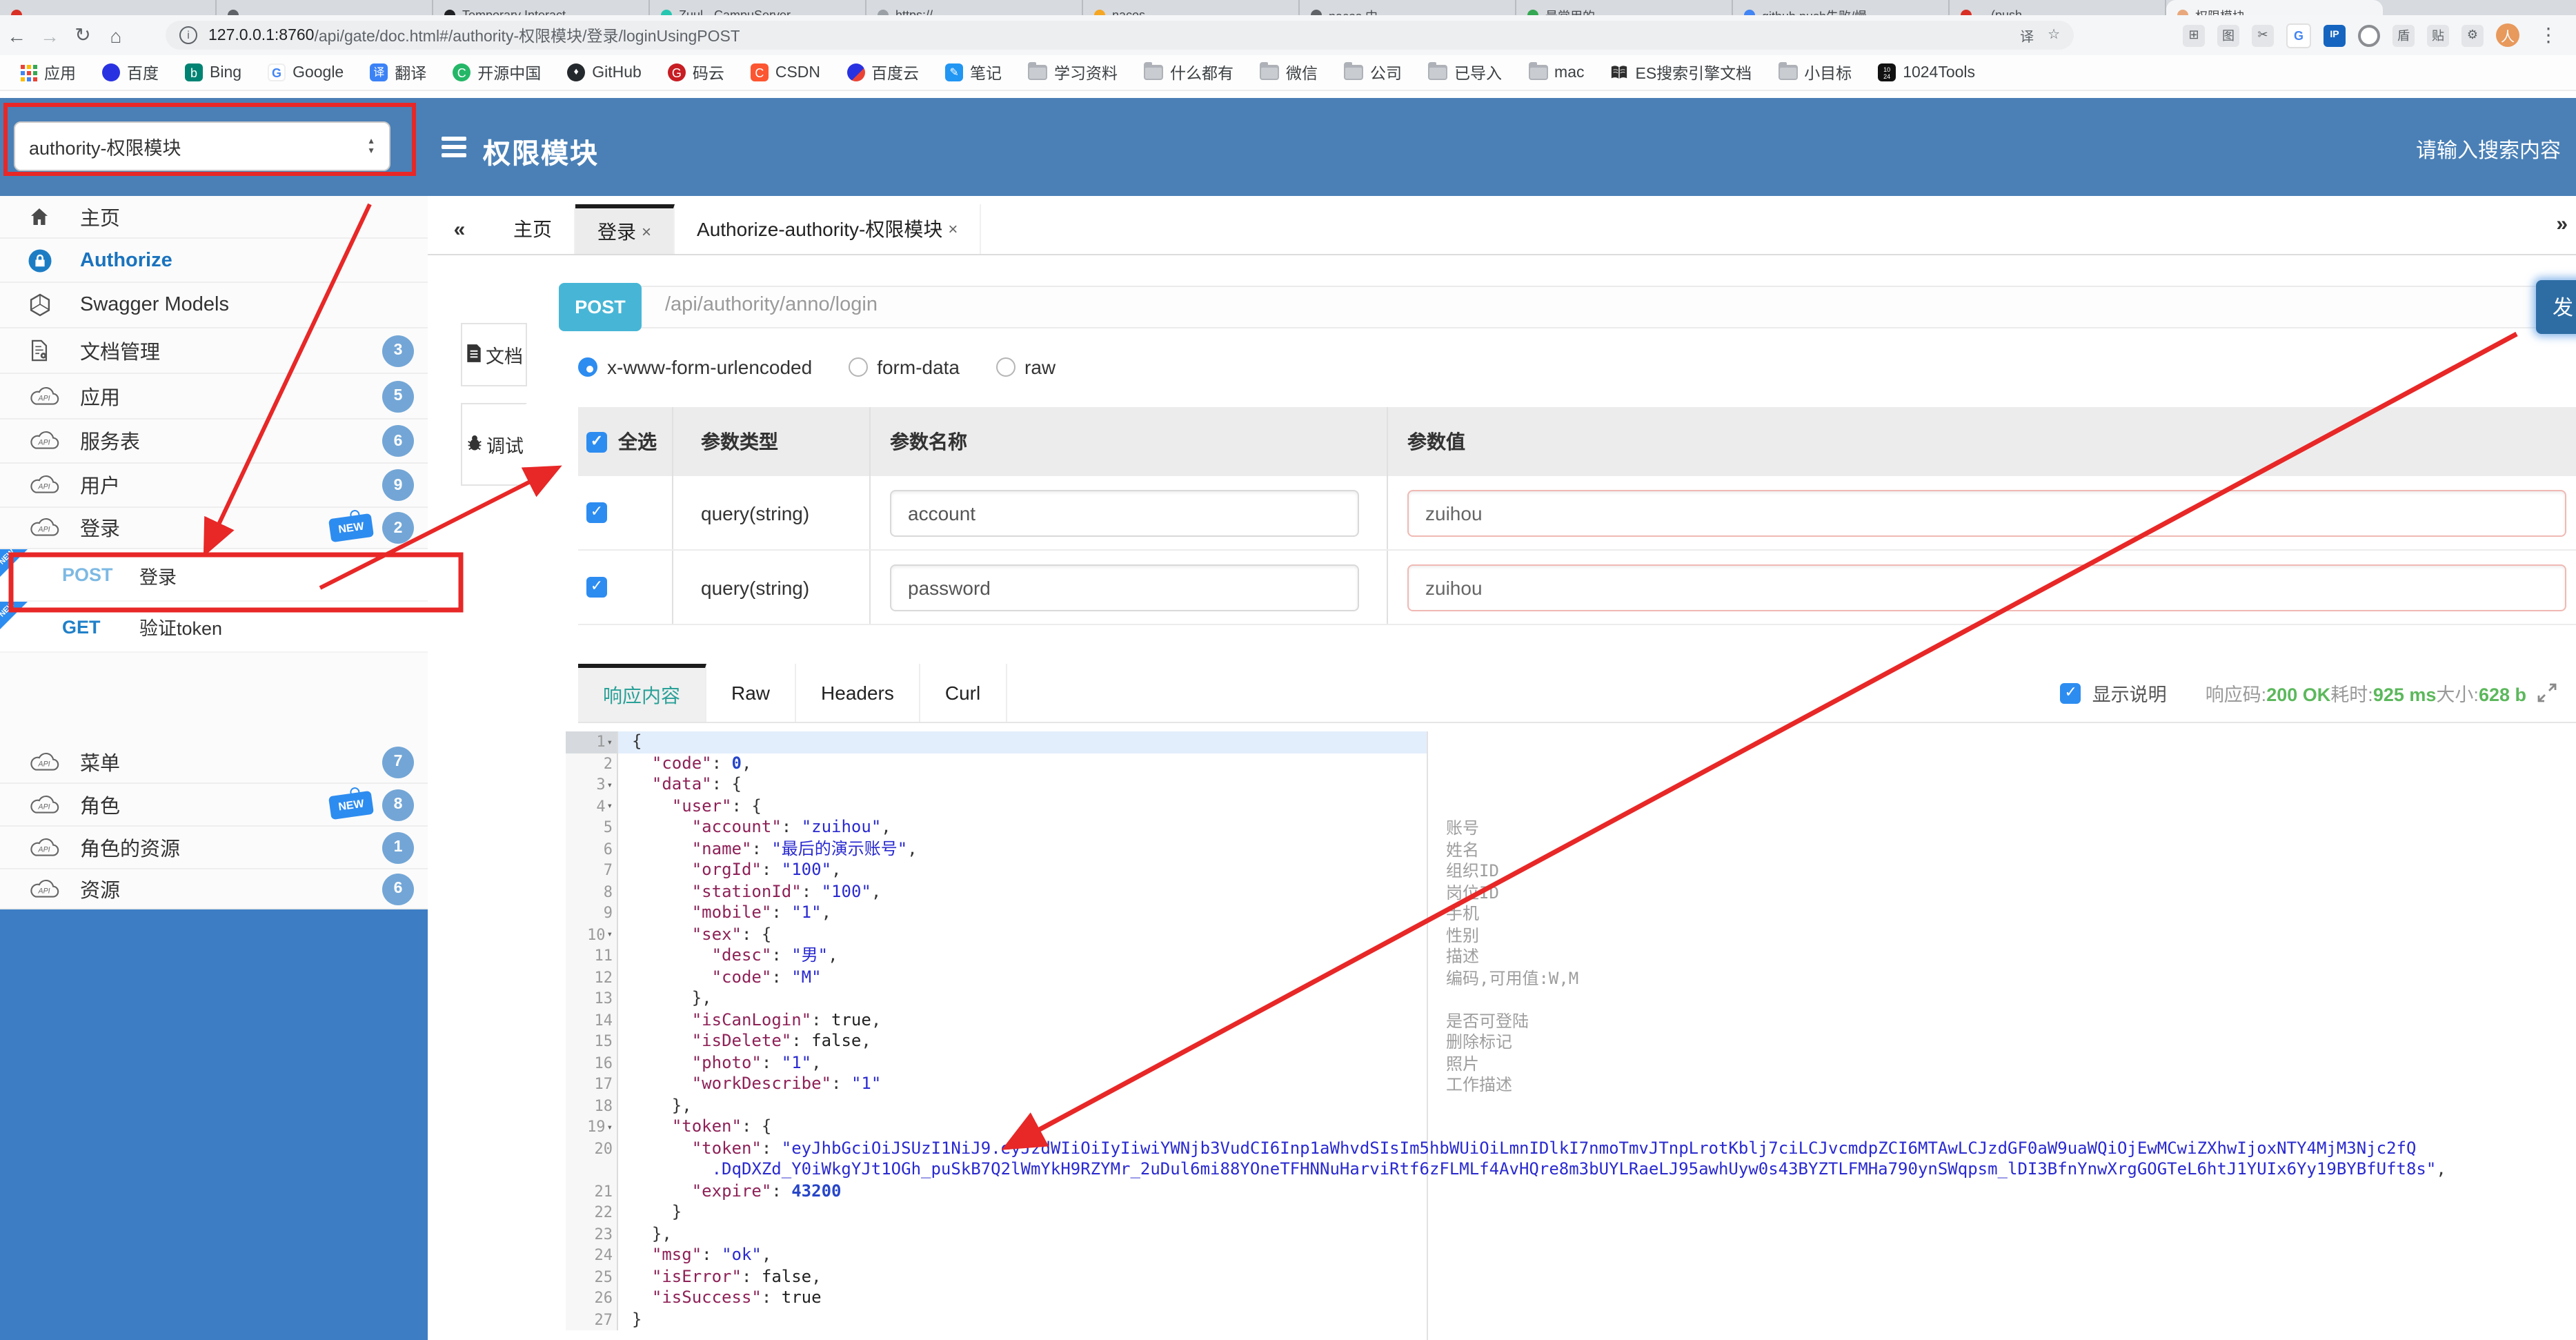  I want to click on send-button: 发送, so click(2556, 307).